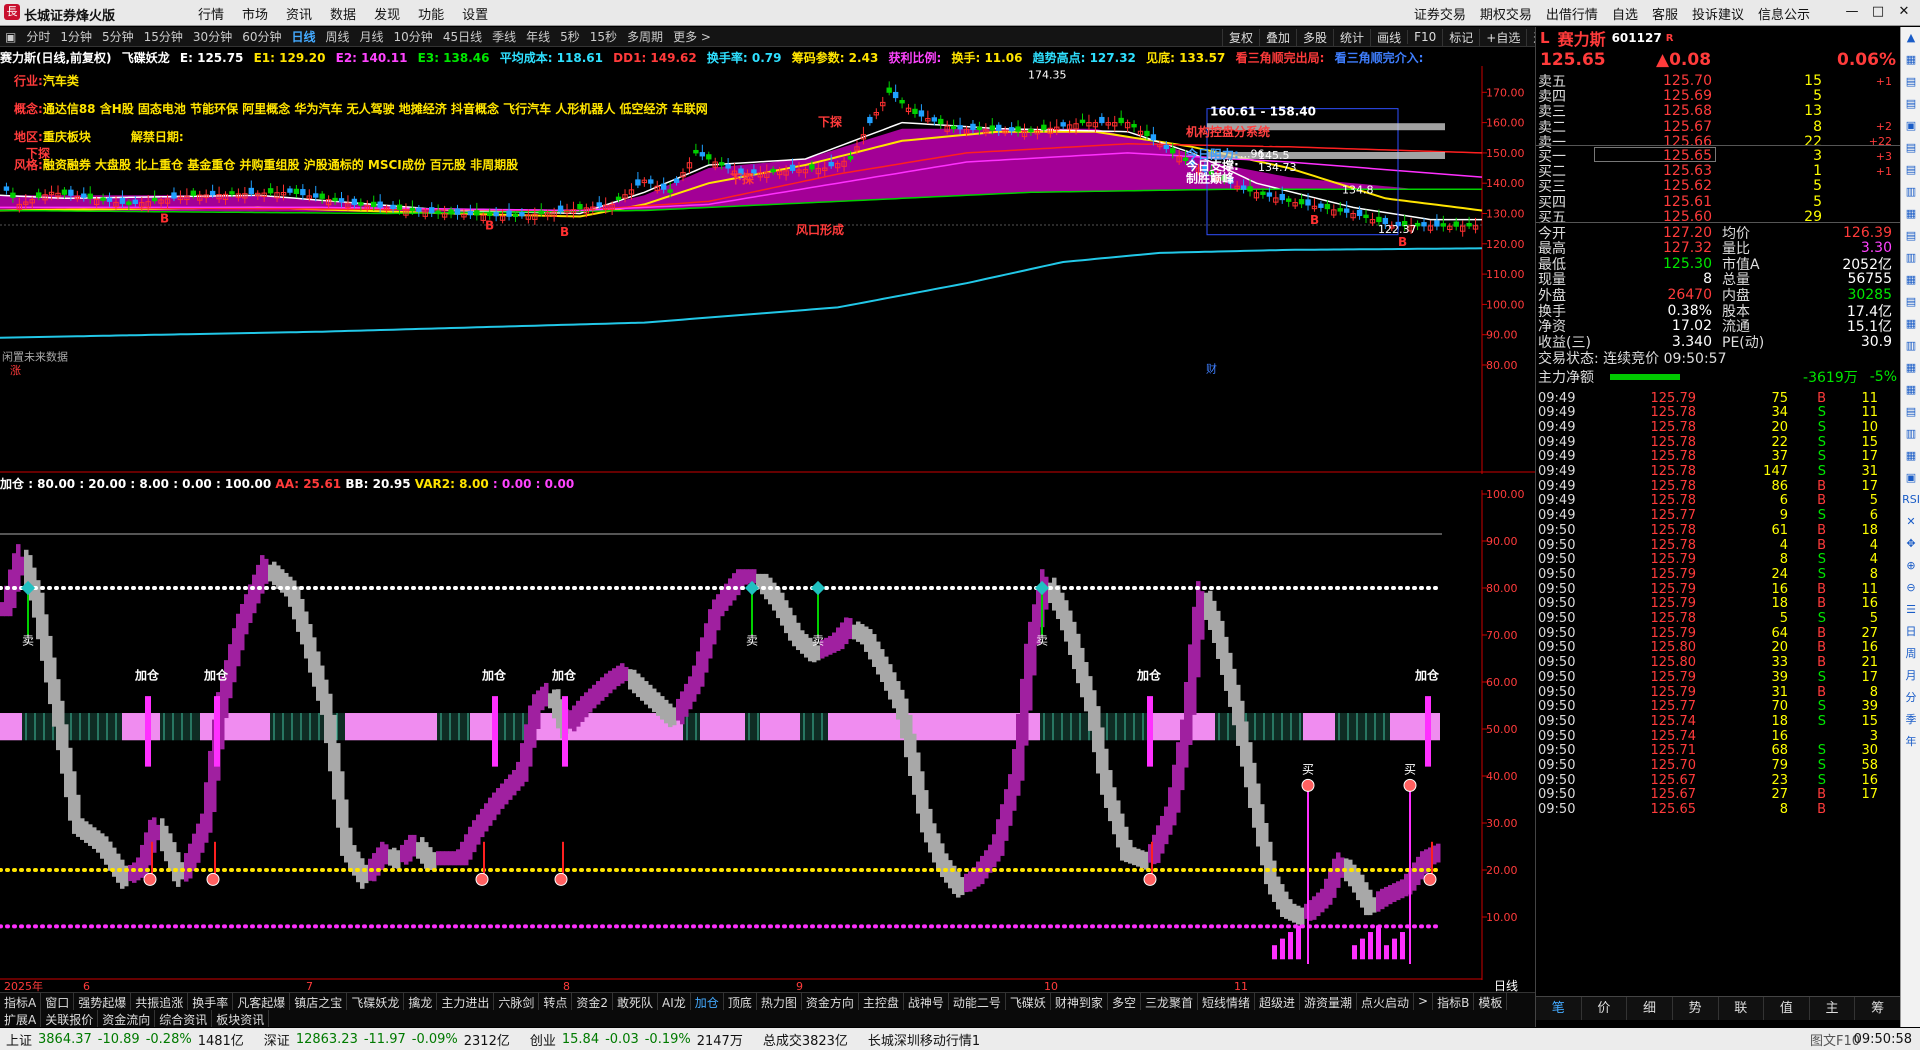 This screenshot has width=1920, height=1050. Describe the element at coordinates (1904, 12) in the screenshot. I see `close-icon: ✕` at that location.